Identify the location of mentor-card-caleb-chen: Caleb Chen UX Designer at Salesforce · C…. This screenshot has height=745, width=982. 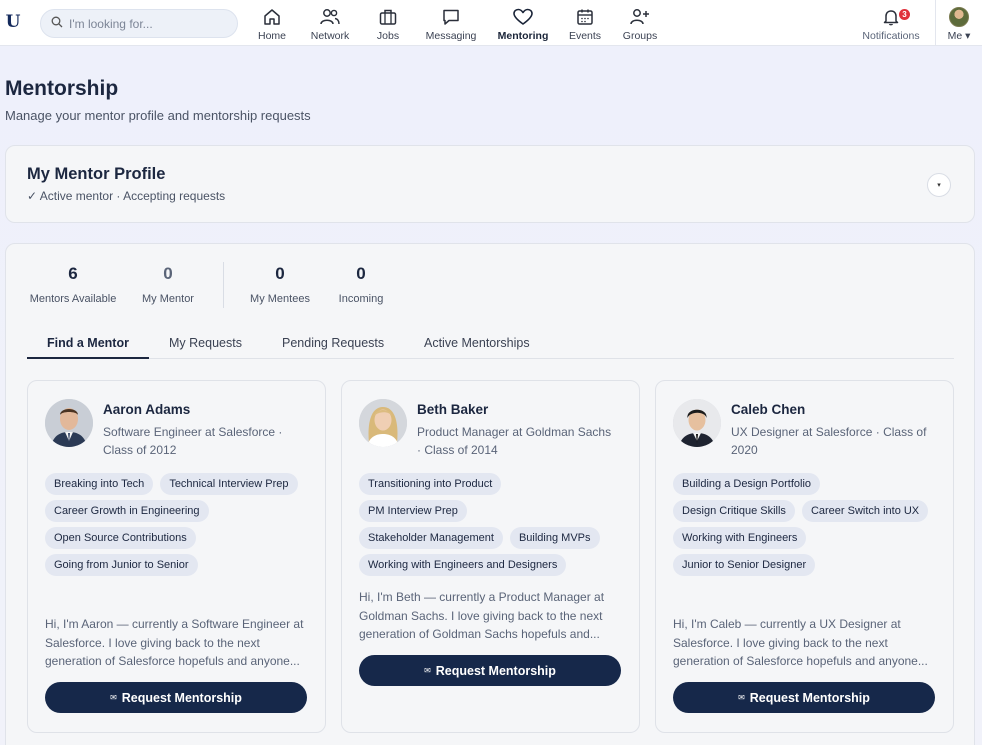
(804, 556).